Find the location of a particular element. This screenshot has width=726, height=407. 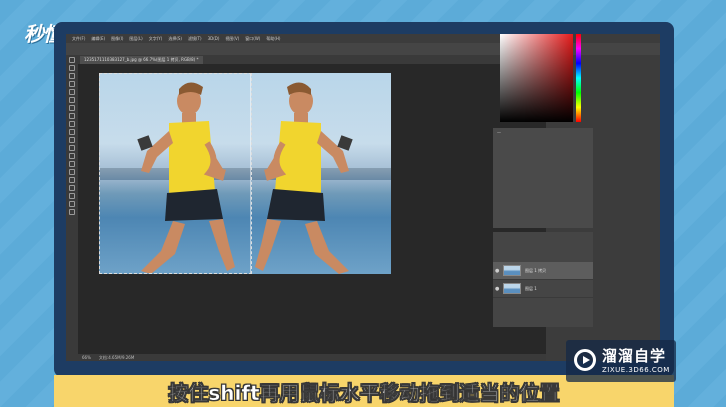

doc-size: 文档:4.65M/9.26M is located at coordinates (116, 357).